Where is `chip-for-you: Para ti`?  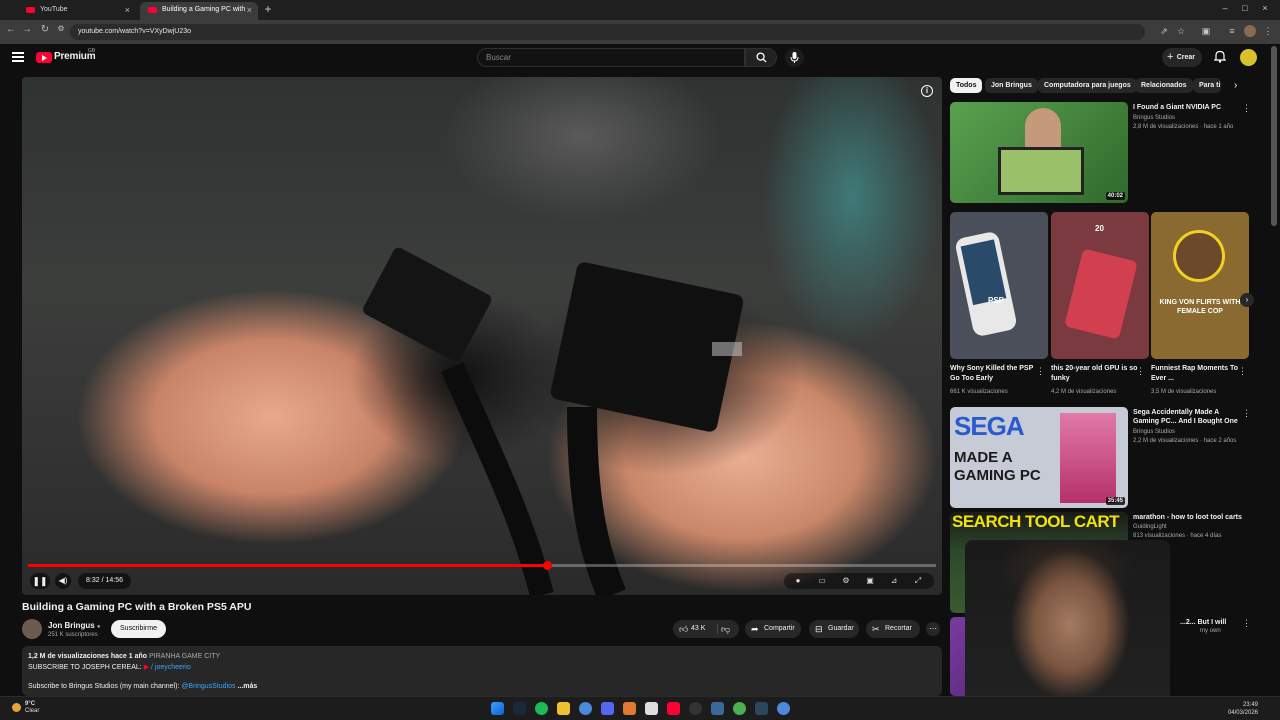 chip-for-you: Para ti is located at coordinates (1207, 85).